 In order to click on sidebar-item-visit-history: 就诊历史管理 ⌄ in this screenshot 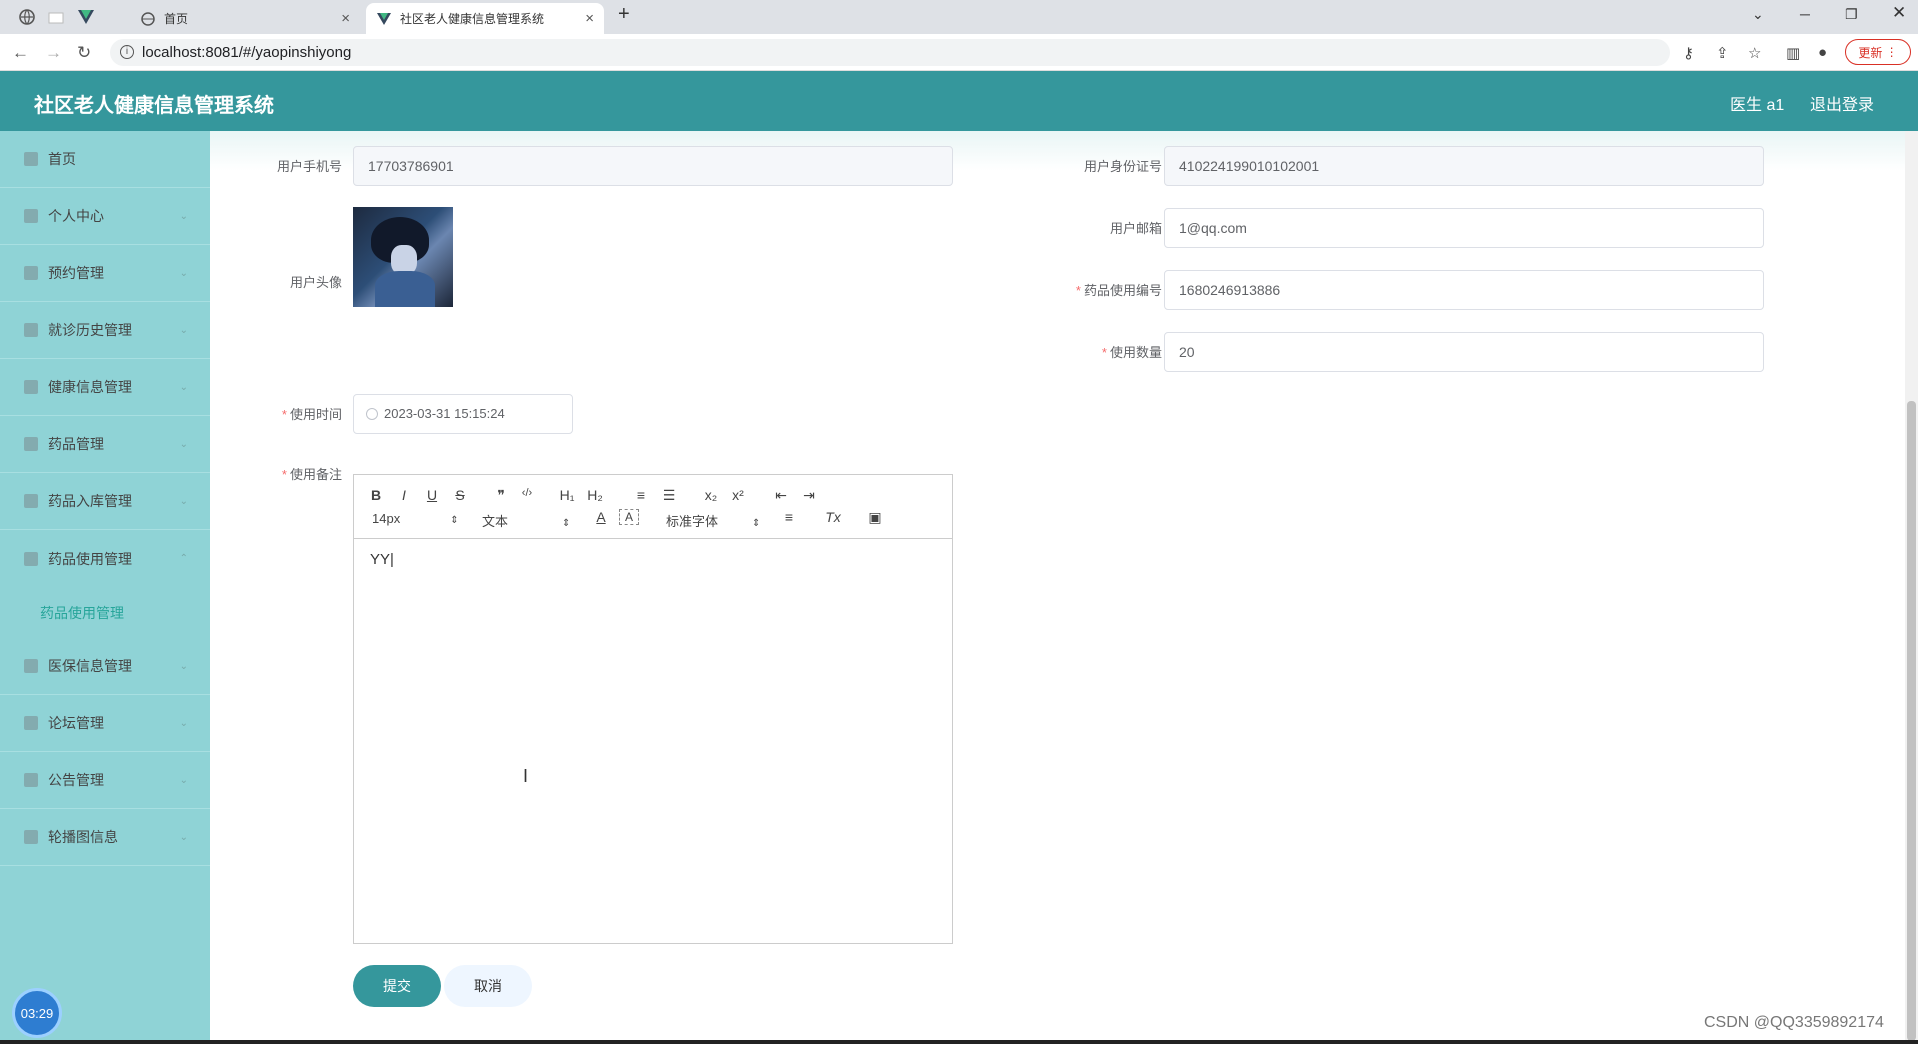, I will do `click(105, 330)`.